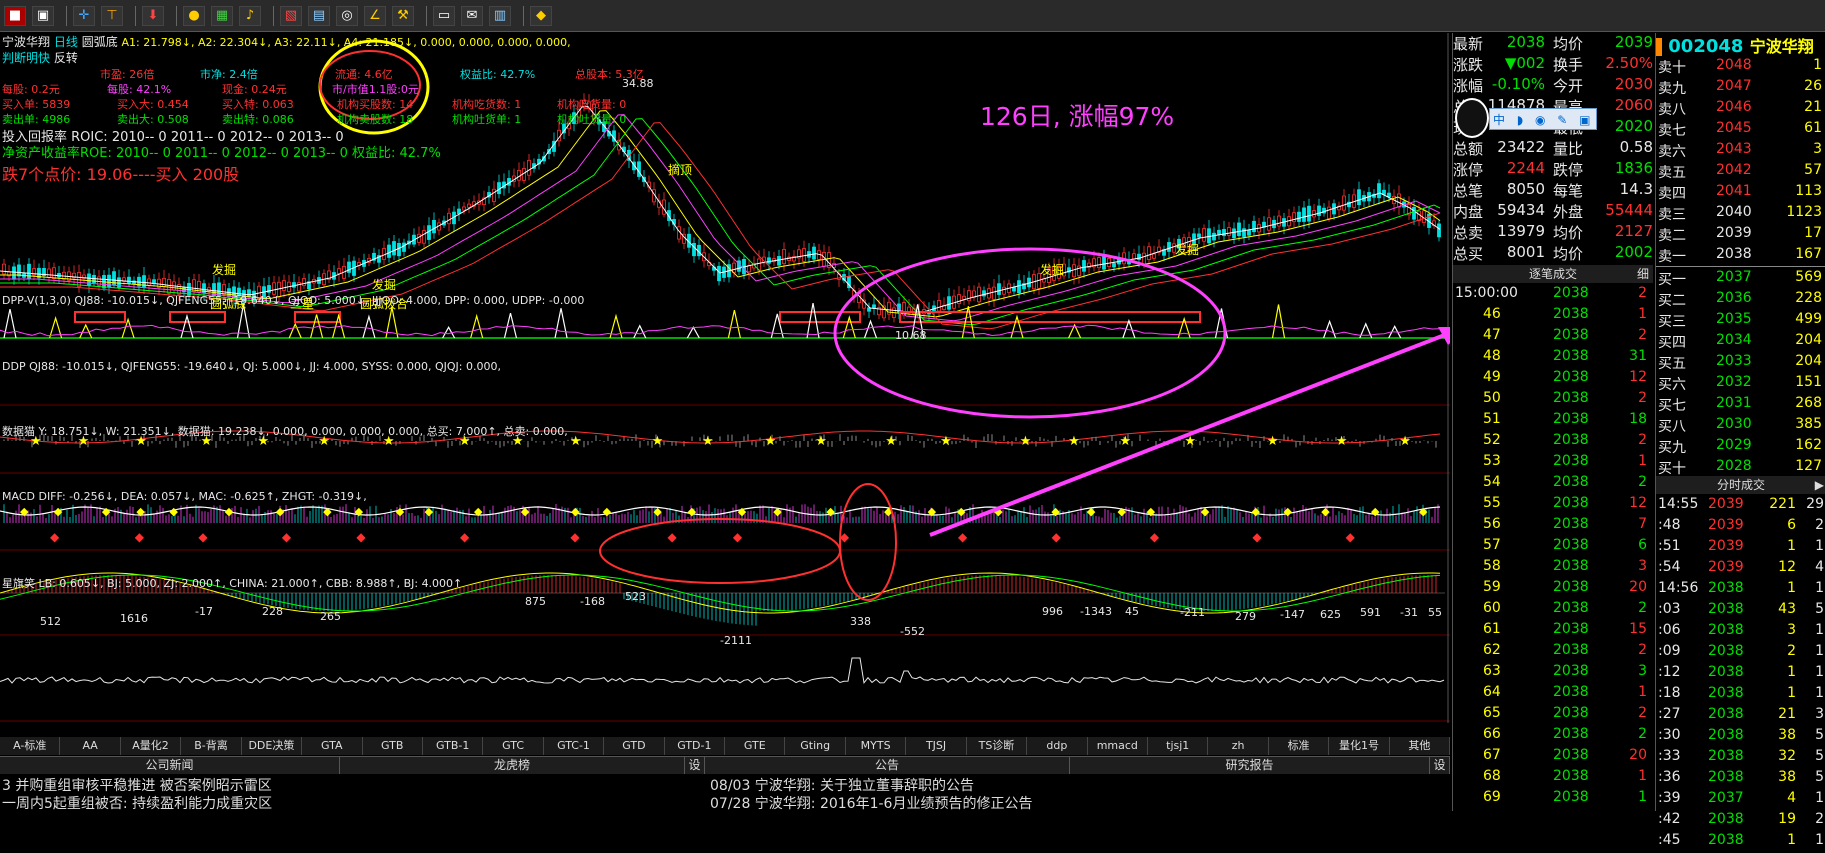 The width and height of the screenshot is (1825, 853). What do you see at coordinates (695, 765) in the screenshot?
I see `news-settings-left: 设` at bounding box center [695, 765].